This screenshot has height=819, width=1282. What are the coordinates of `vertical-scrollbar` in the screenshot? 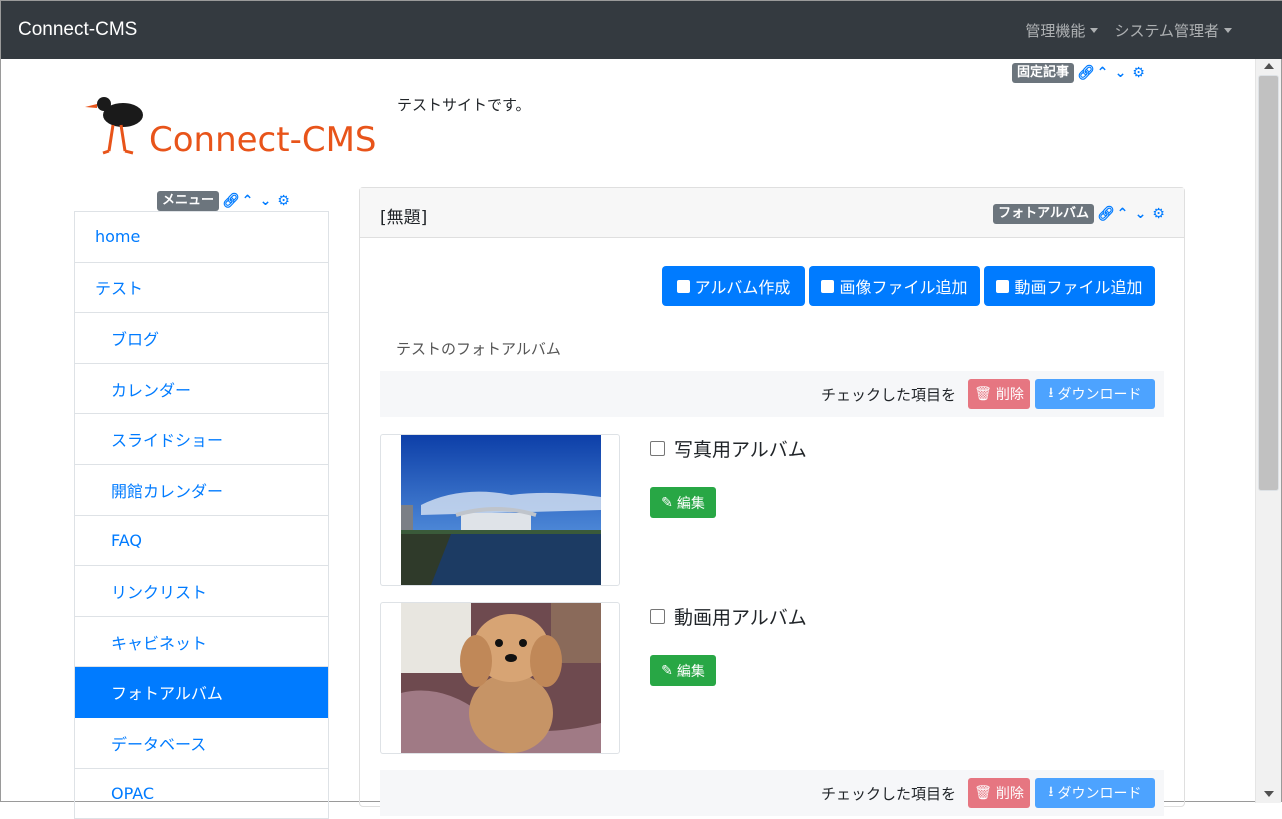 It's located at (1268, 431).